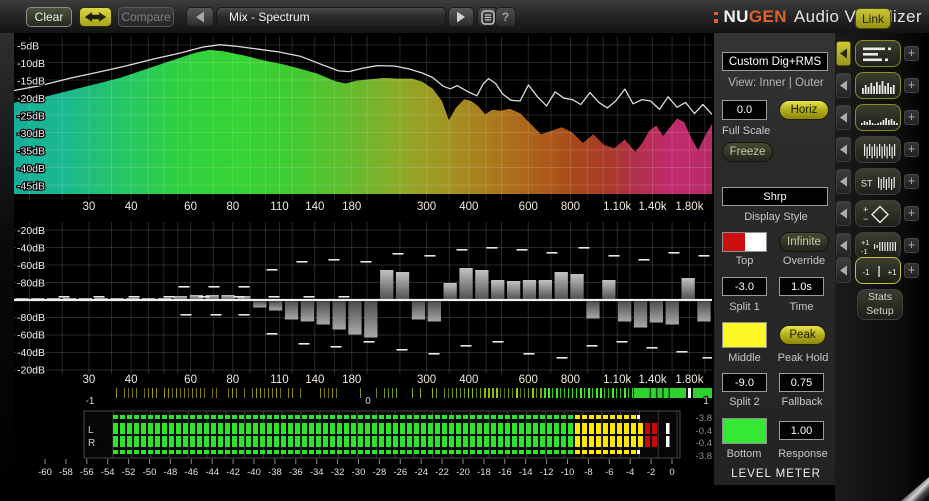  I want to click on top-color-swatch, so click(744, 242).